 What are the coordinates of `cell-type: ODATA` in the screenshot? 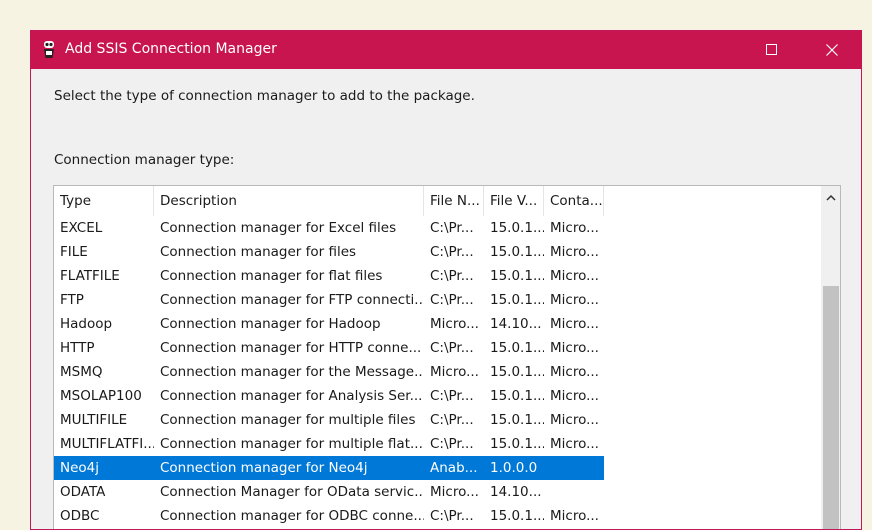 It's located at (83, 492).